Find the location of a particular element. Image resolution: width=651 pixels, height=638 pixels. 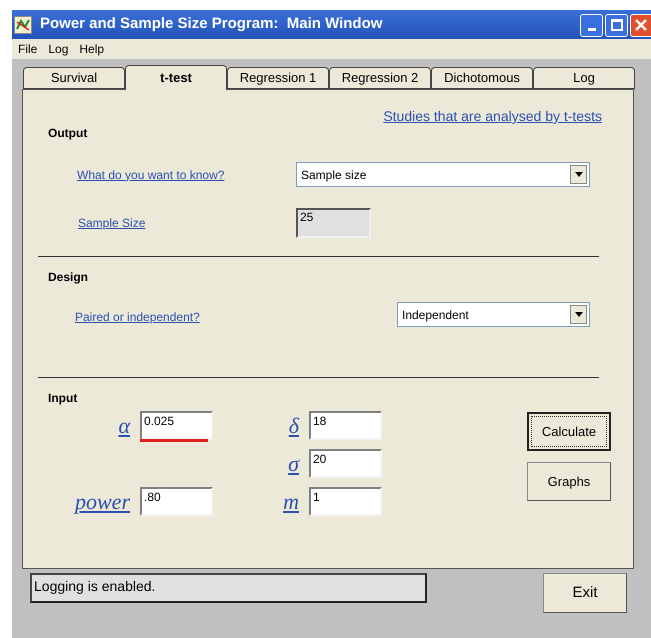

action-button: Calculate is located at coordinates (569, 431).